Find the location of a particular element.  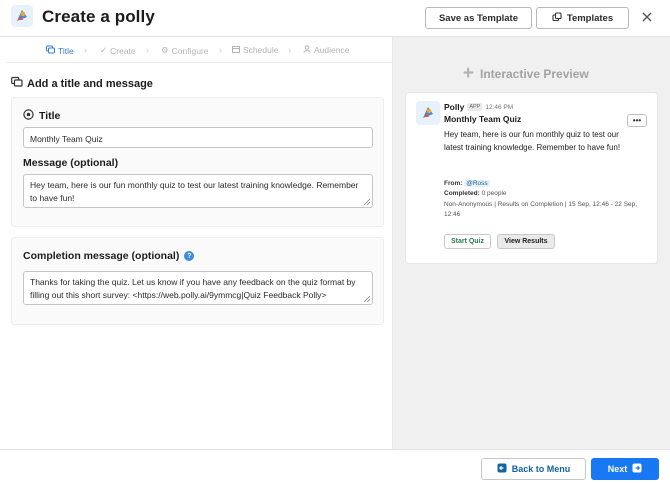

preview-title: Interactive Preview is located at coordinates (526, 74).